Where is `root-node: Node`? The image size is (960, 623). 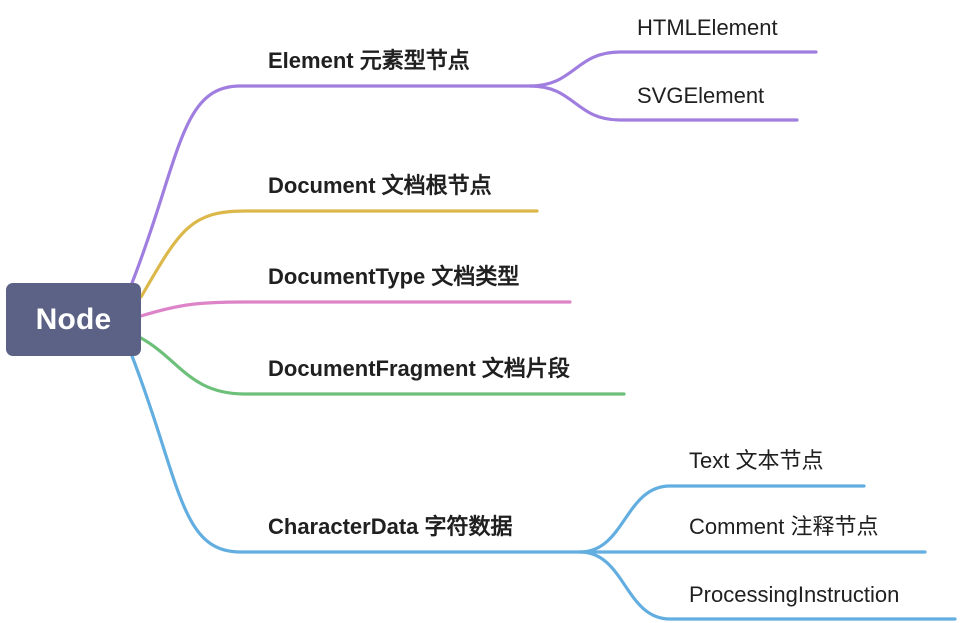
root-node: Node is located at coordinates (73, 319).